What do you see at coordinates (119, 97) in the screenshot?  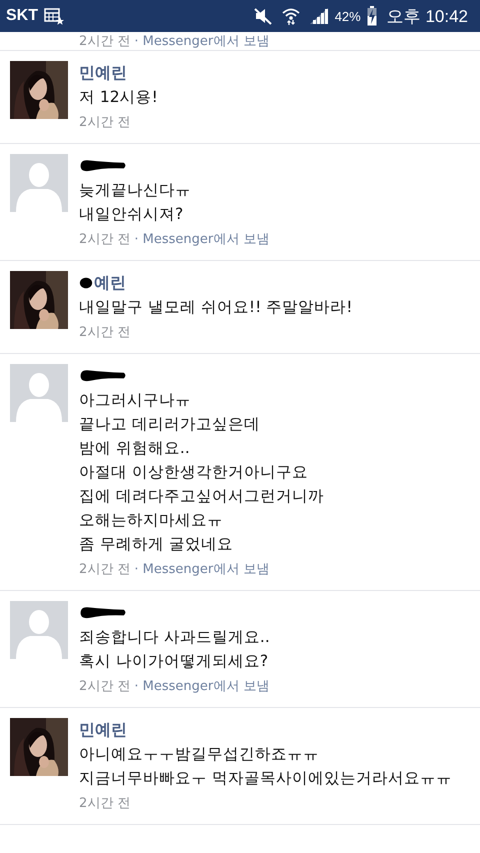 I see `message-text: 저 12시용!` at bounding box center [119, 97].